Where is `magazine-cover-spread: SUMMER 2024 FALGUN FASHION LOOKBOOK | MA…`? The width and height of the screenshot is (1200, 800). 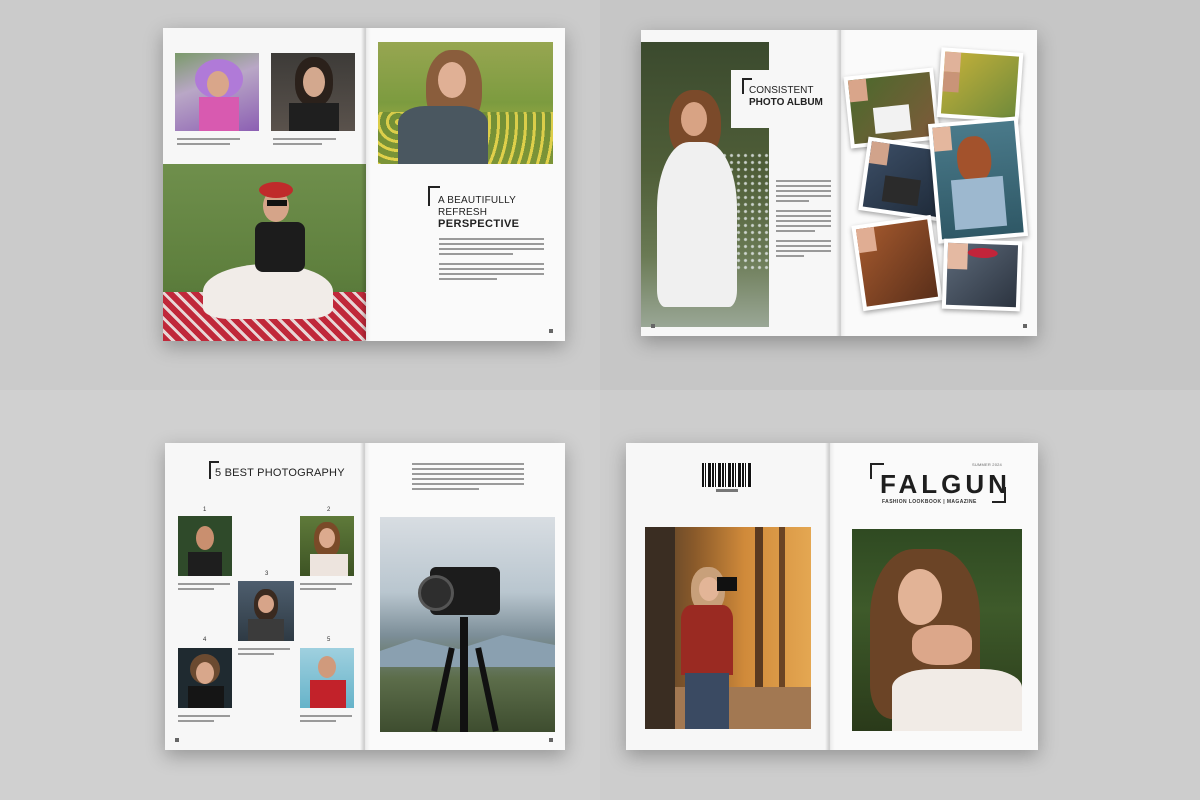
magazine-cover-spread: SUMMER 2024 FALGUN FASHION LOOKBOOK | MA… is located at coordinates (832, 596).